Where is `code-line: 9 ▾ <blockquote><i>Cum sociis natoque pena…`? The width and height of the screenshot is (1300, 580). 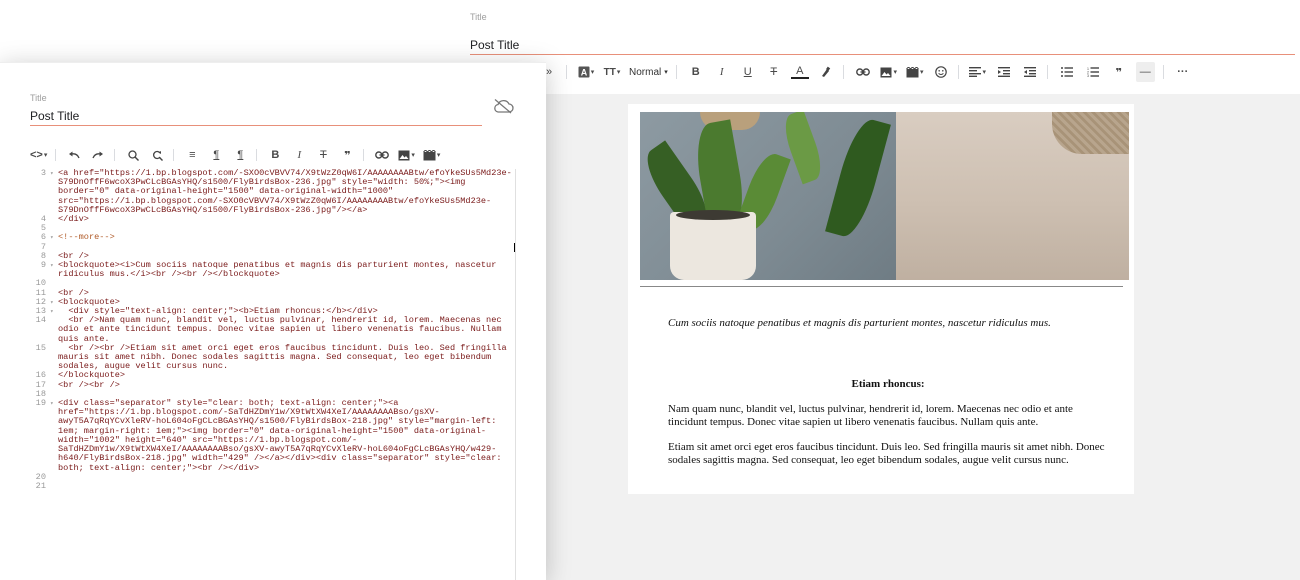 code-line: 9 ▾ <blockquote><i>Cum sociis natoque pena… is located at coordinates (270, 270).